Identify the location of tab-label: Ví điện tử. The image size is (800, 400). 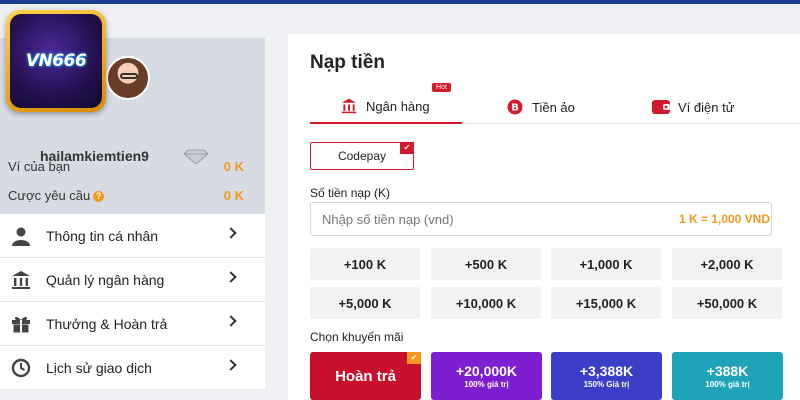
(706, 107).